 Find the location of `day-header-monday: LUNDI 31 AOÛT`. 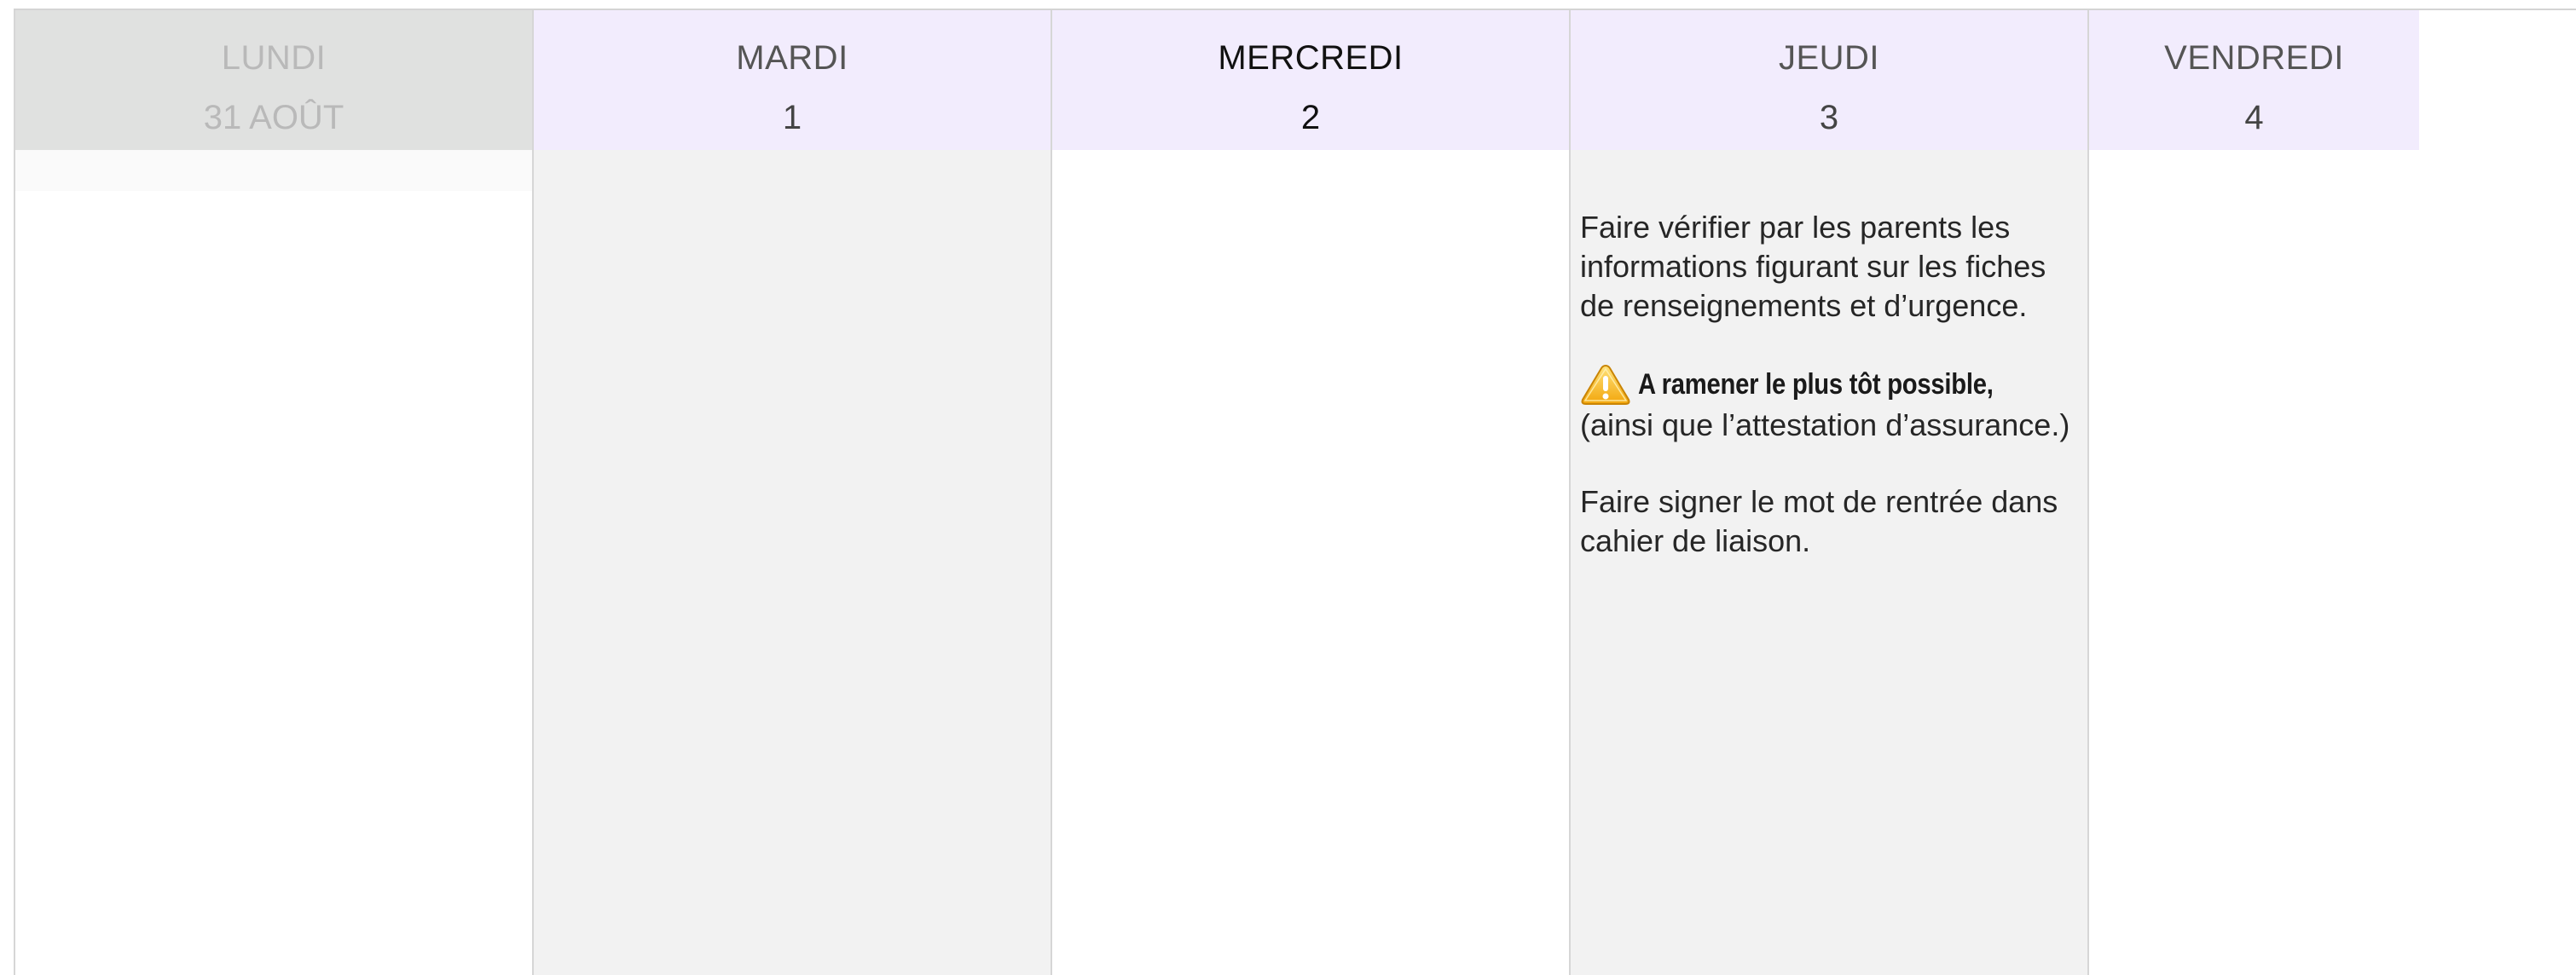

day-header-monday: LUNDI 31 AOÛT is located at coordinates (273, 80).